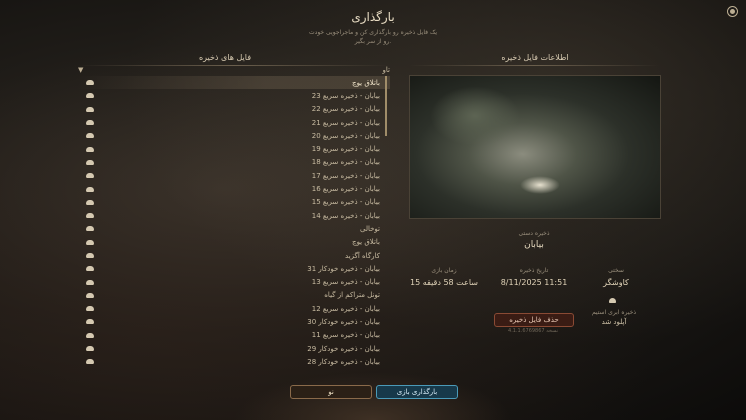 The height and width of the screenshot is (420, 746). Describe the element at coordinates (534, 233) in the screenshot. I see `save-type: ذخیره دستی` at that location.